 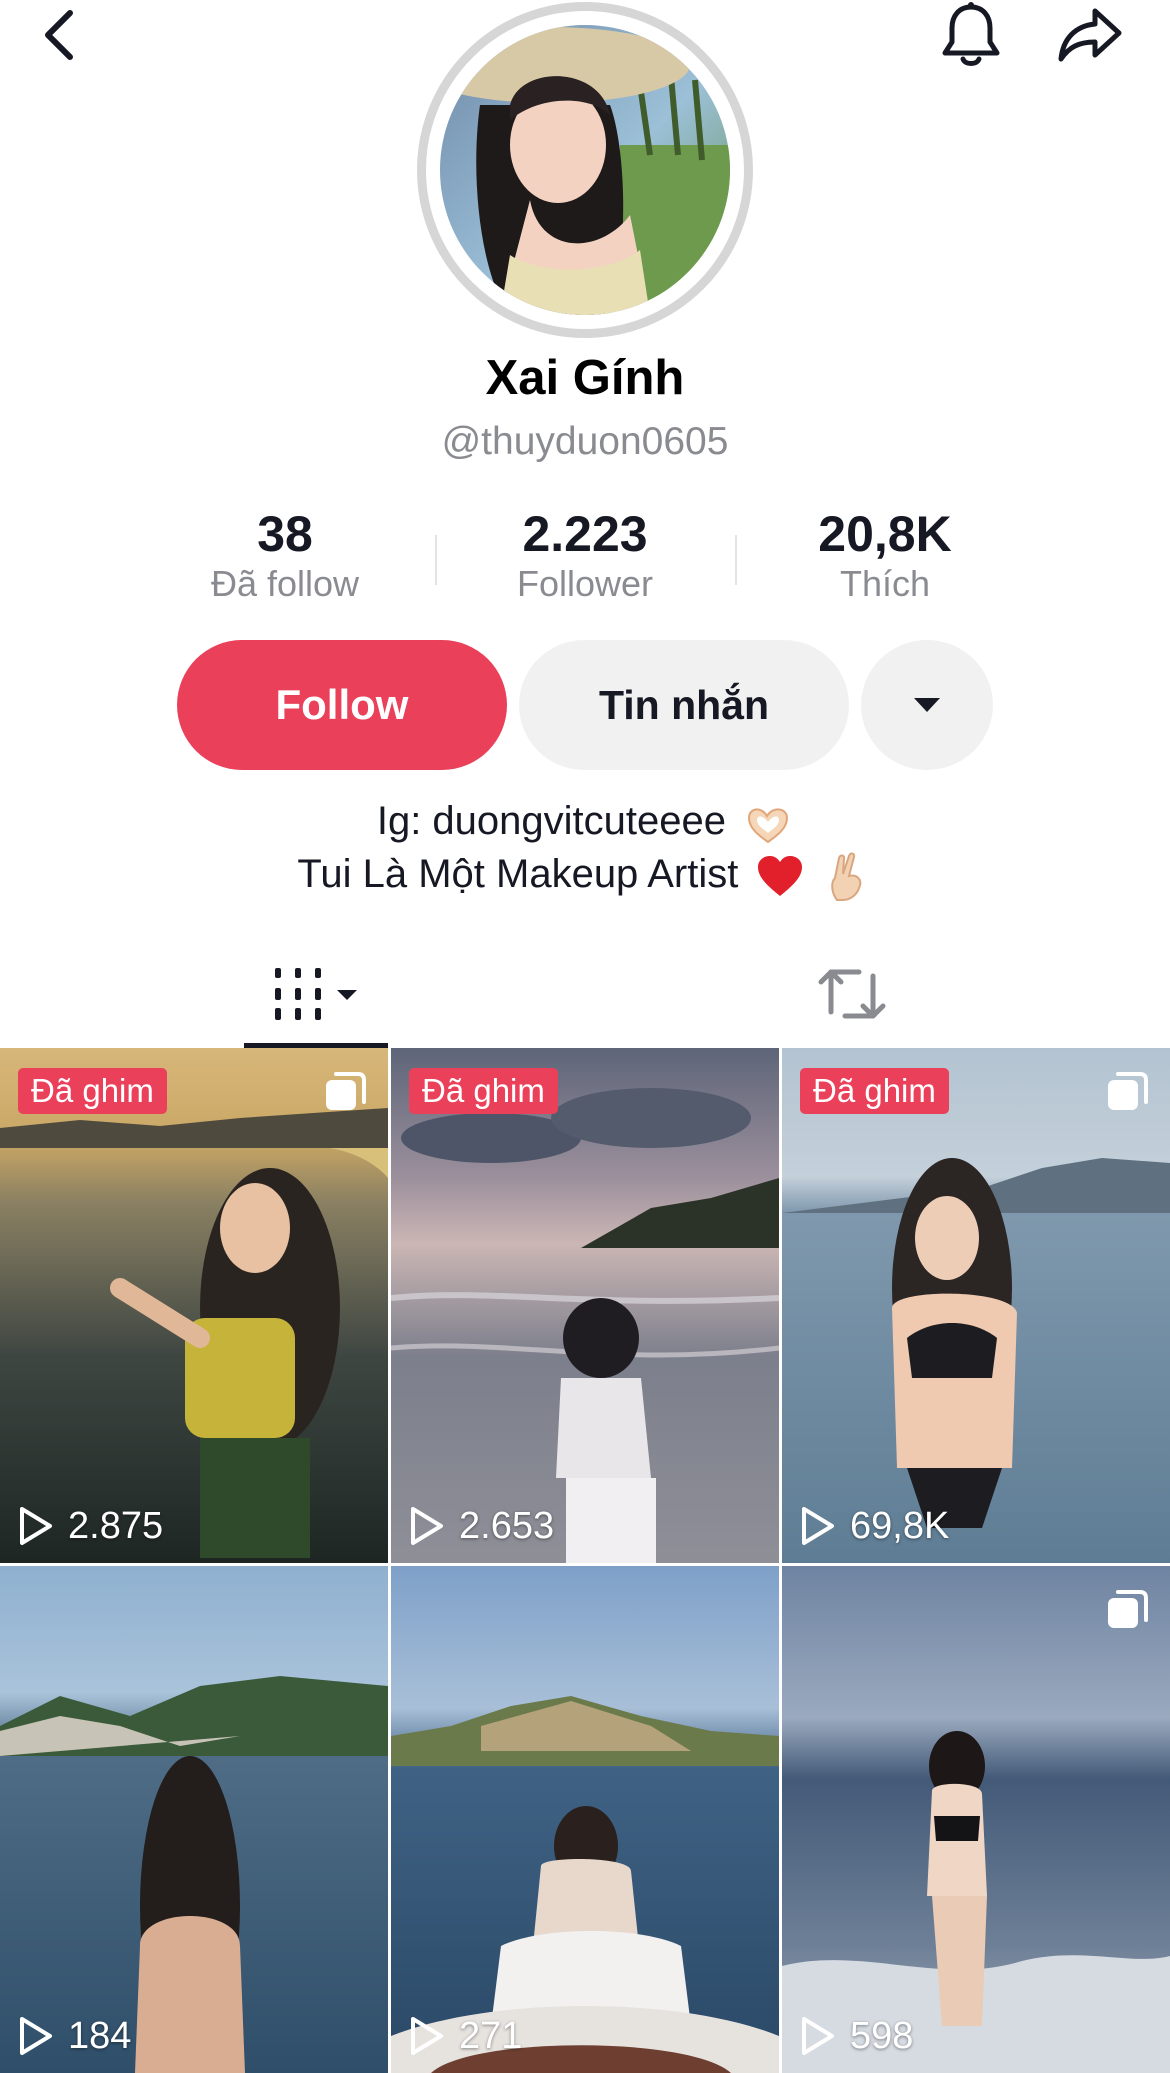 I want to click on stat-value: 38, so click(x=285, y=534).